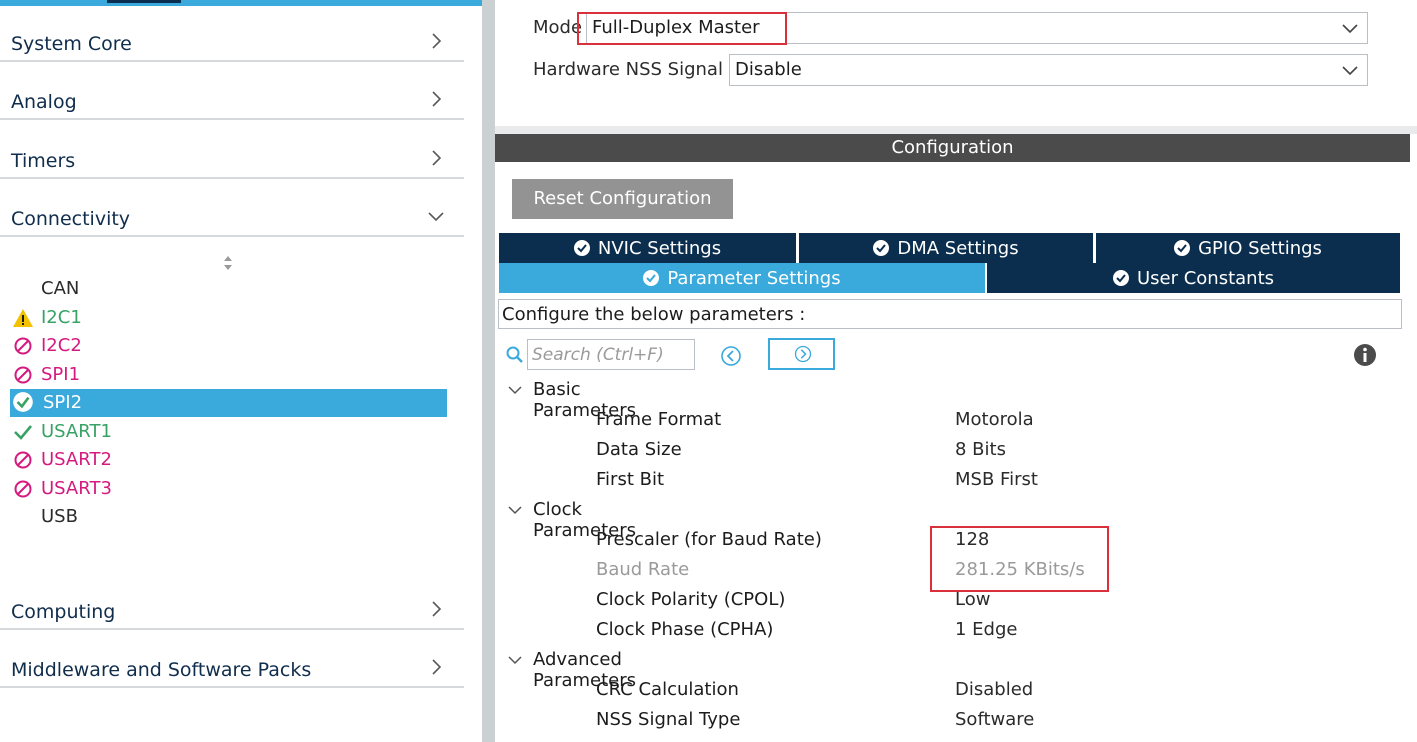  What do you see at coordinates (43, 161) in the screenshot?
I see `category-label: Timers` at bounding box center [43, 161].